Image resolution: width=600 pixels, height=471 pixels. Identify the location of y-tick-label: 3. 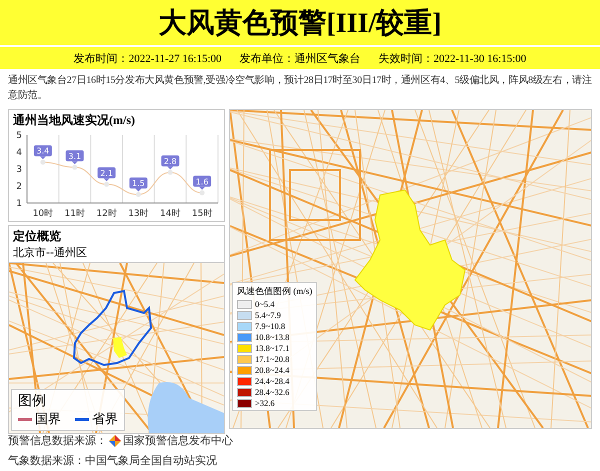
(19, 170).